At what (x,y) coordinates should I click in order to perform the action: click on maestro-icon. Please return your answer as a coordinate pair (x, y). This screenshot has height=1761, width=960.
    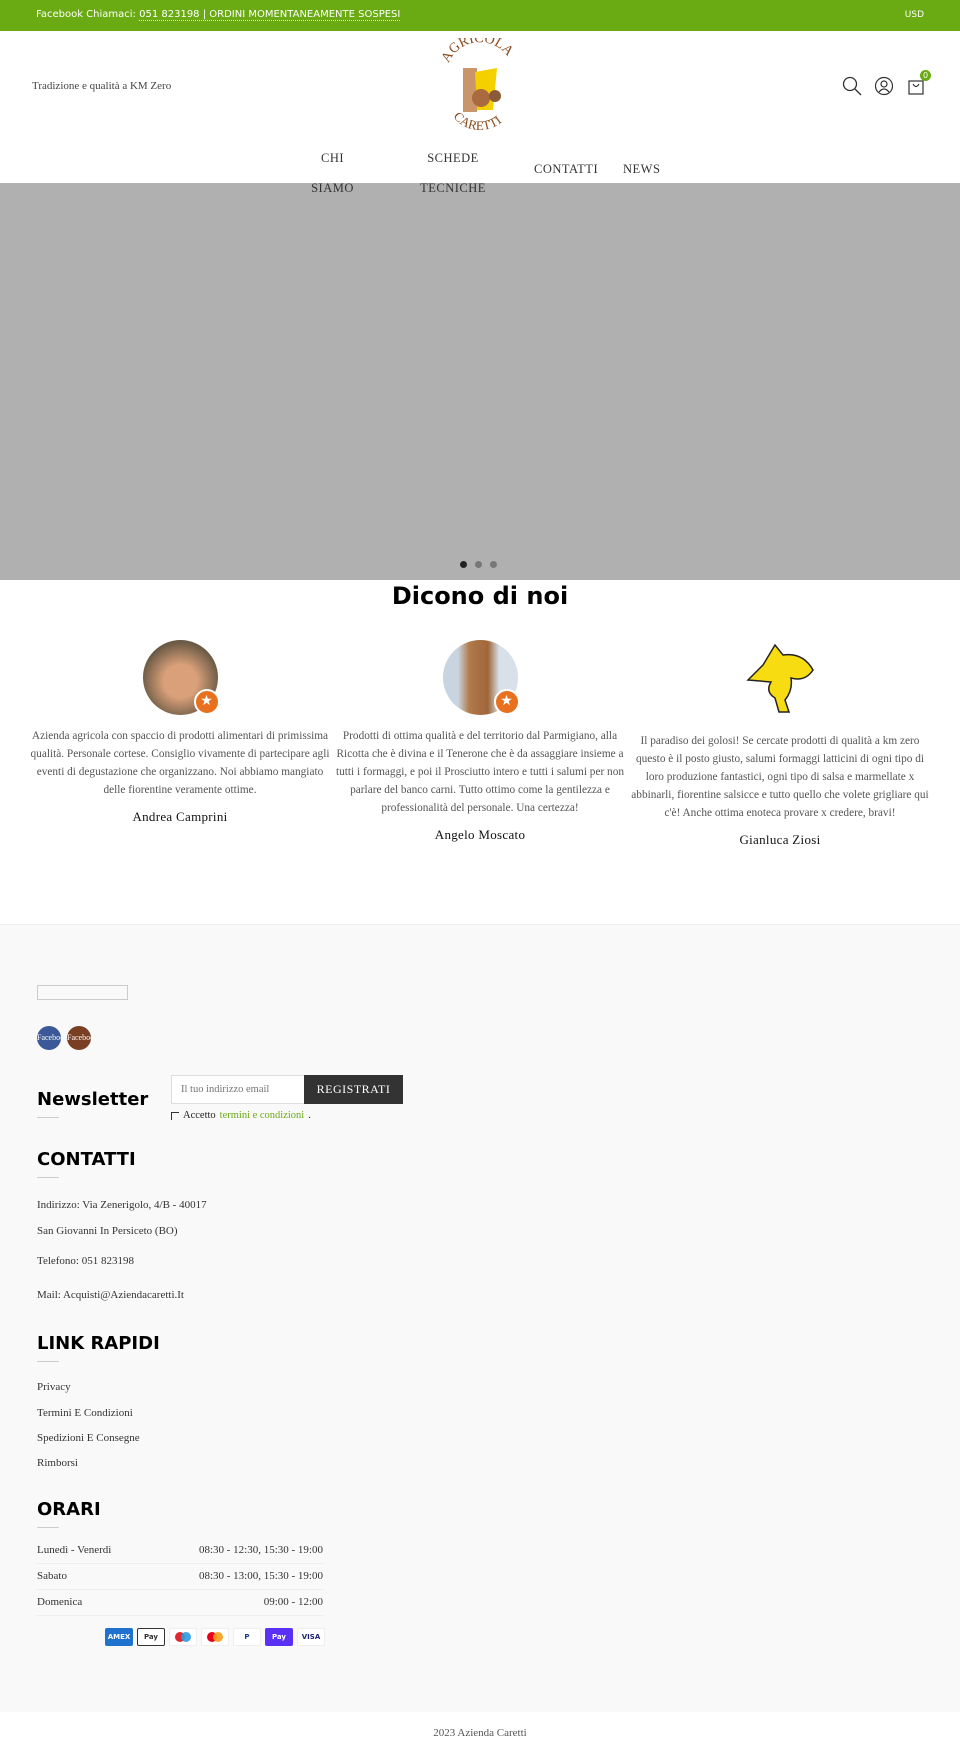
    Looking at the image, I should click on (183, 1637).